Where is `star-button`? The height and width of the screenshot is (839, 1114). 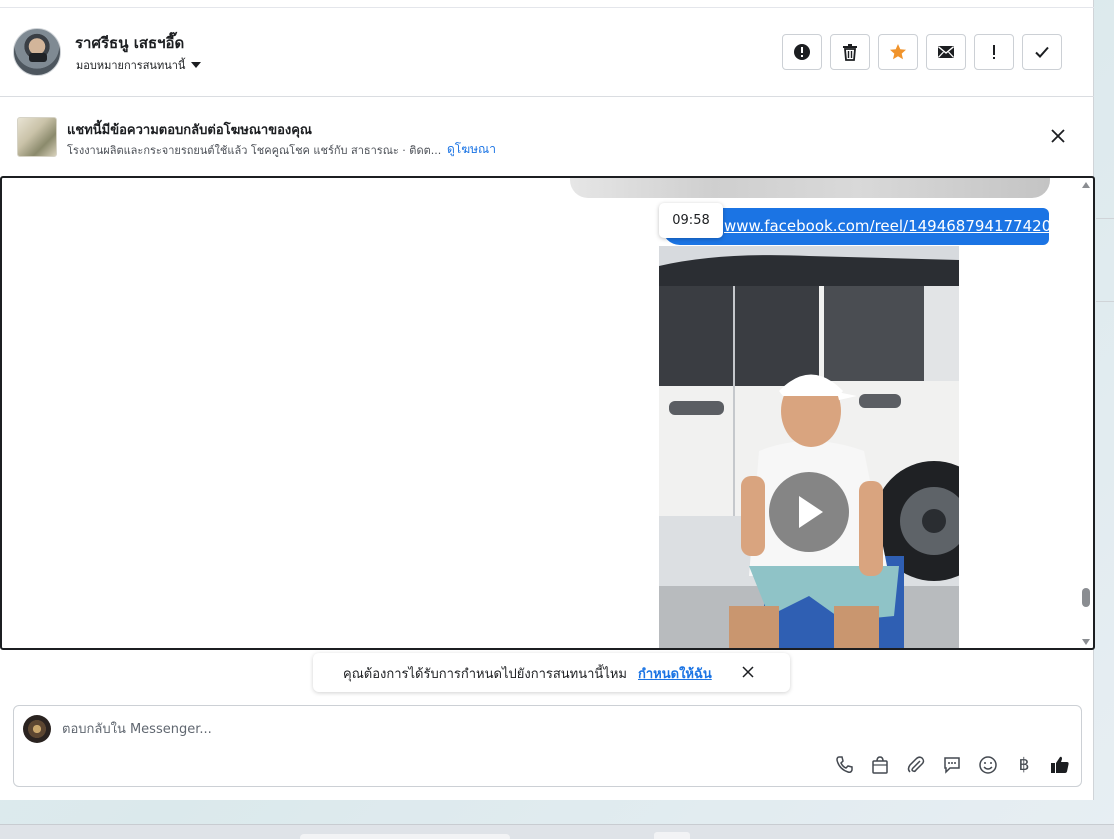
star-button is located at coordinates (898, 52).